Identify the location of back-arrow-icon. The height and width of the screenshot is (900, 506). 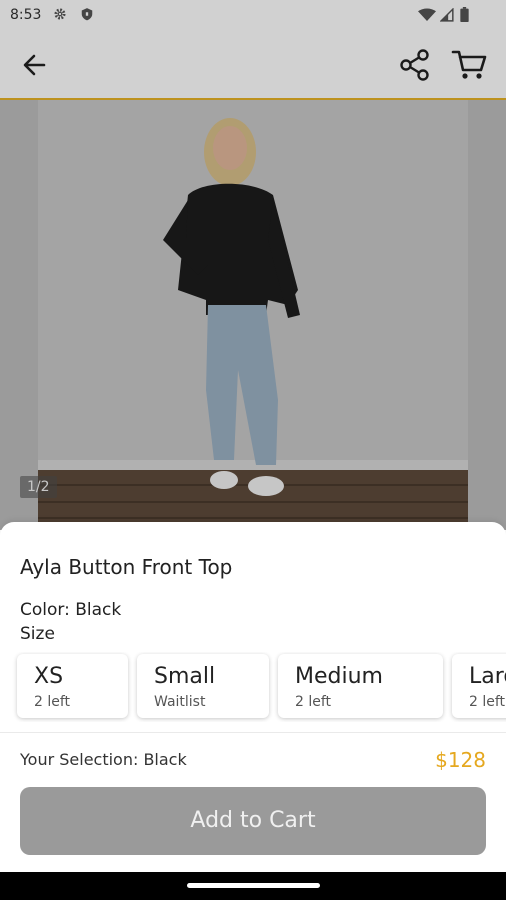
(34, 65).